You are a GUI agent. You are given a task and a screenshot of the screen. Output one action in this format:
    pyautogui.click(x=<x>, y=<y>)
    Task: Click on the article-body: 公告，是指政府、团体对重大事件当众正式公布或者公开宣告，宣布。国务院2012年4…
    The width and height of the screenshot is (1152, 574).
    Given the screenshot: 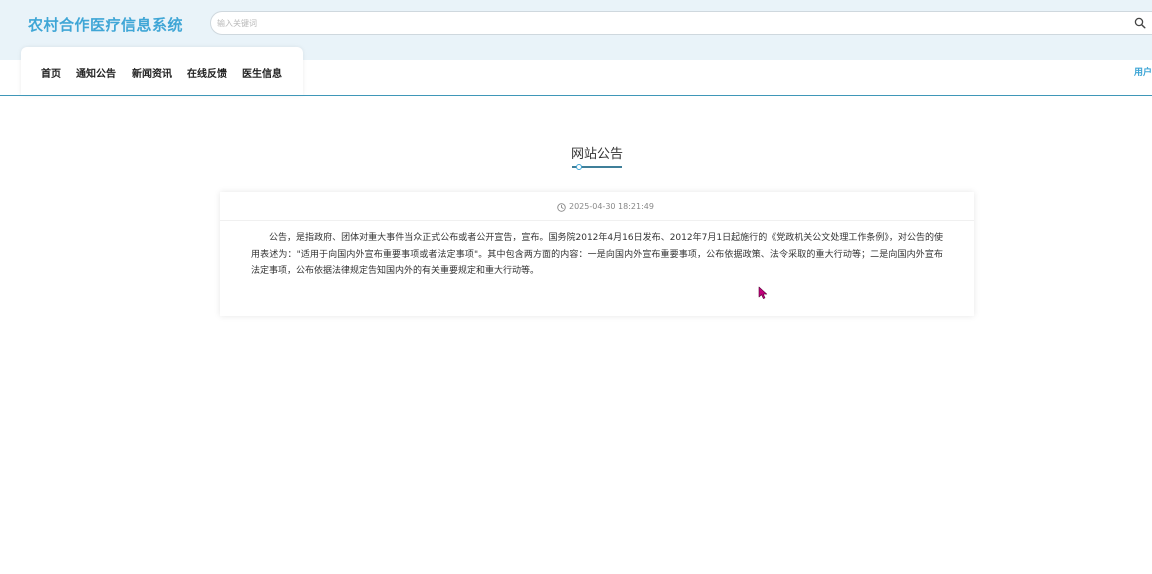 What is the action you would take?
    pyautogui.click(x=597, y=254)
    